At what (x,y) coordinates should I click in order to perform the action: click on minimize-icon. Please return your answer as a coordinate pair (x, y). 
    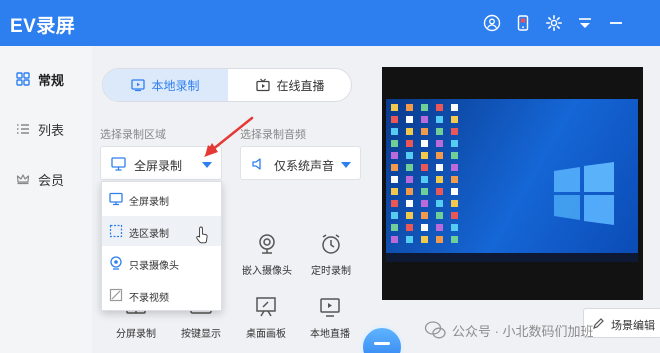
    Looking at the image, I should click on (616, 23).